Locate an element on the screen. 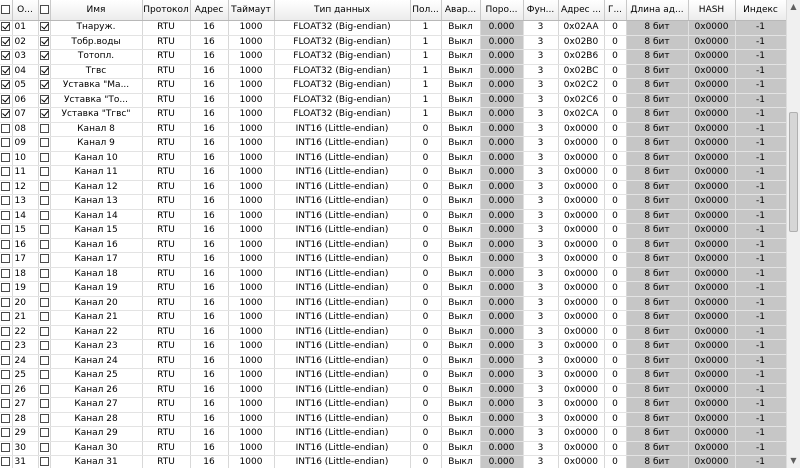 This screenshot has width=800, height=468. cell-name: Канал 15 is located at coordinates (96, 231).